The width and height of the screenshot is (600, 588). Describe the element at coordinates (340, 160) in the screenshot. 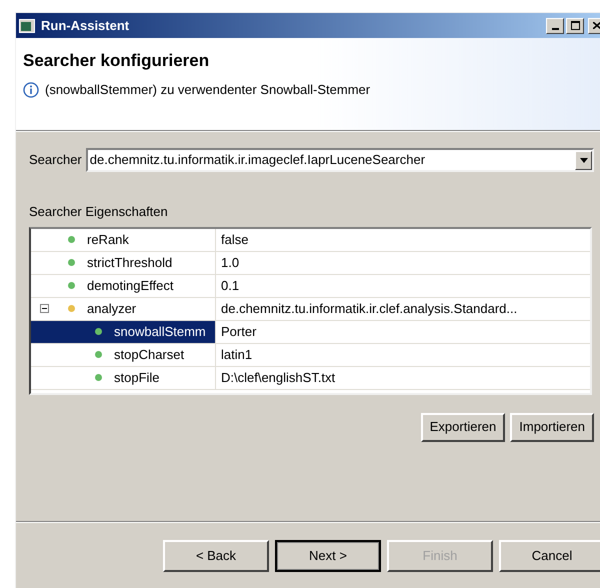

I see `searcher-dropdown: de.chemnitz.tu.informatik.ir.imageclef.IaprLuceneSearcher` at that location.